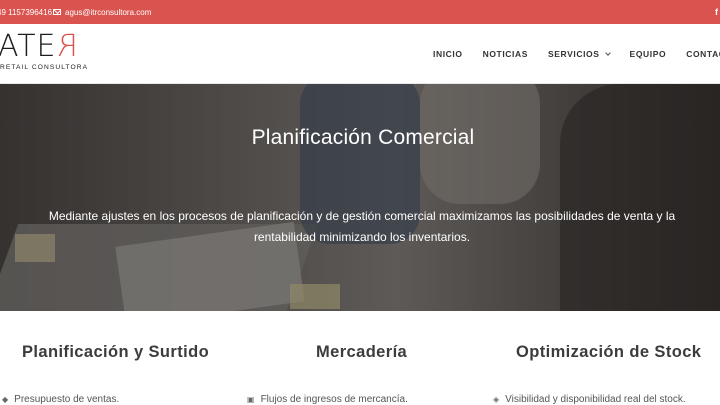 The width and height of the screenshot is (720, 405). Describe the element at coordinates (648, 54) in the screenshot. I see `nav-item-equipo: EQUIPO` at that location.